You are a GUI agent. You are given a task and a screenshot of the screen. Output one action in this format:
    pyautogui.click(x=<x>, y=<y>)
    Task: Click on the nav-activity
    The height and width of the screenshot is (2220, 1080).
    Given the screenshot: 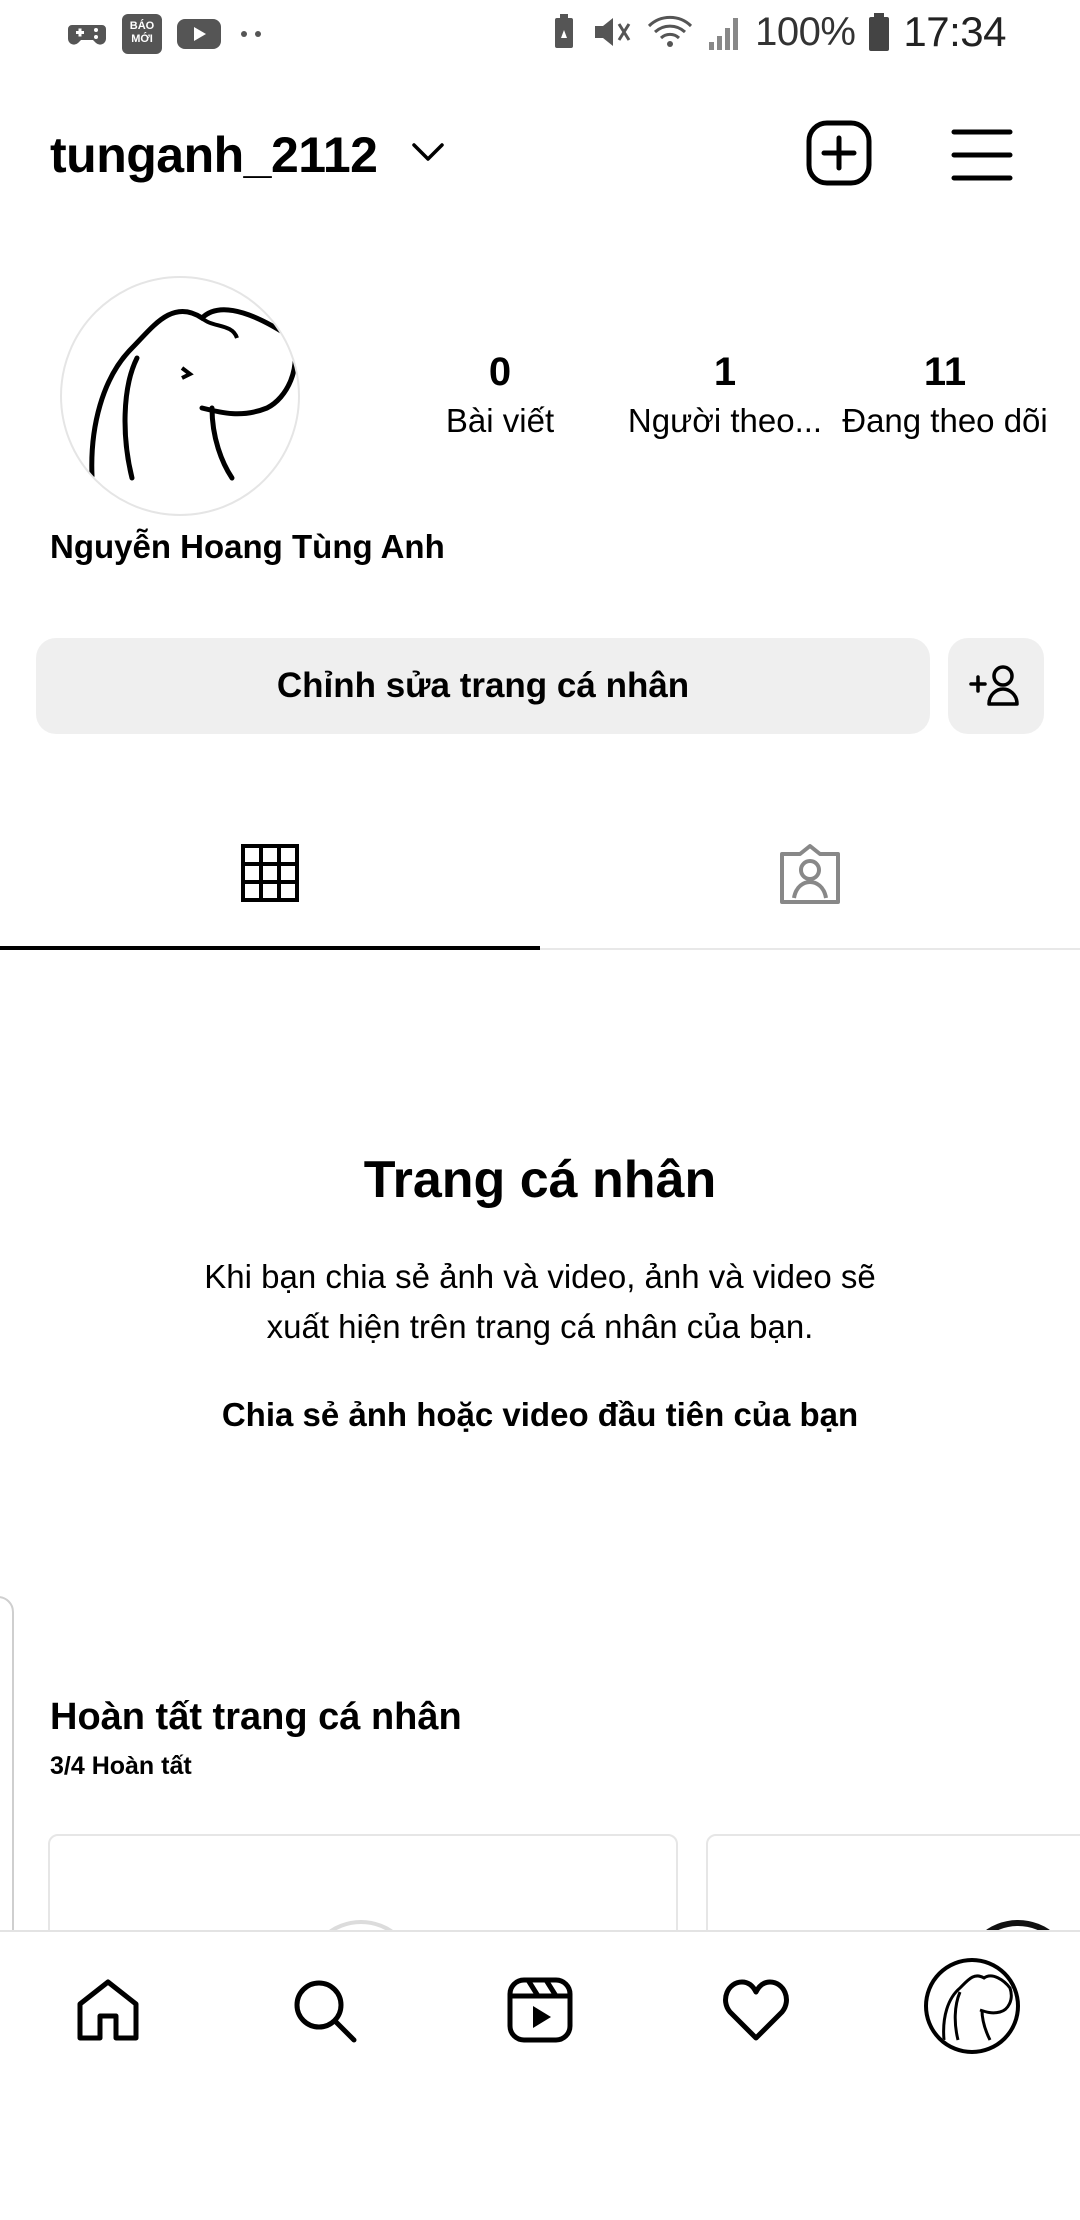 What is the action you would take?
    pyautogui.click(x=756, y=2010)
    